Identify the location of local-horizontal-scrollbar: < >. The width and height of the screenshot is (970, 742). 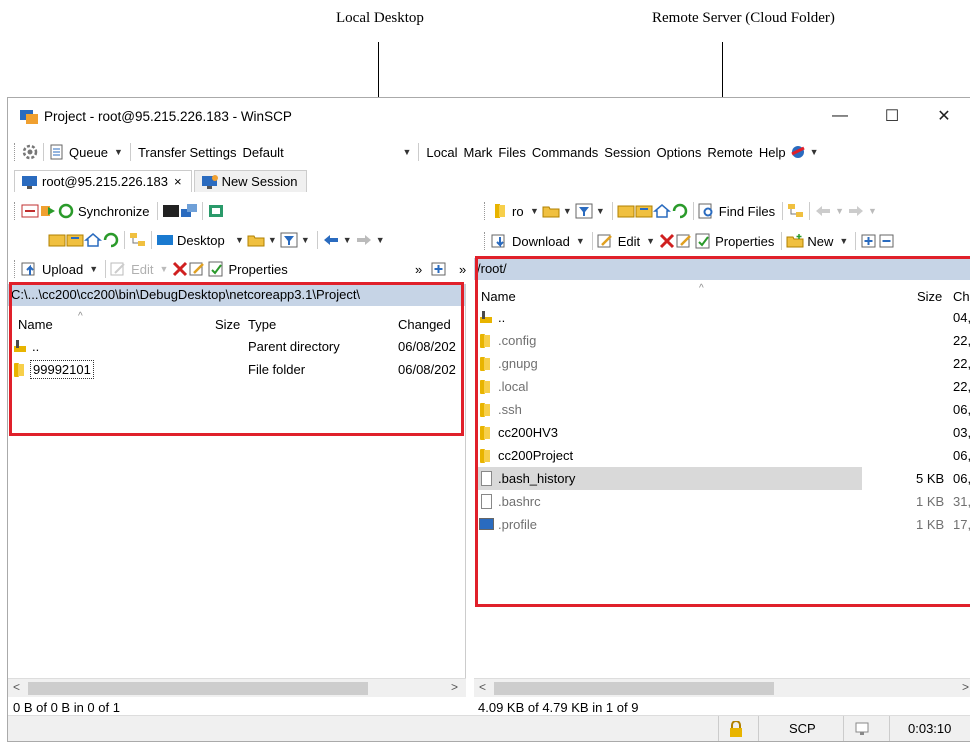
(237, 687).